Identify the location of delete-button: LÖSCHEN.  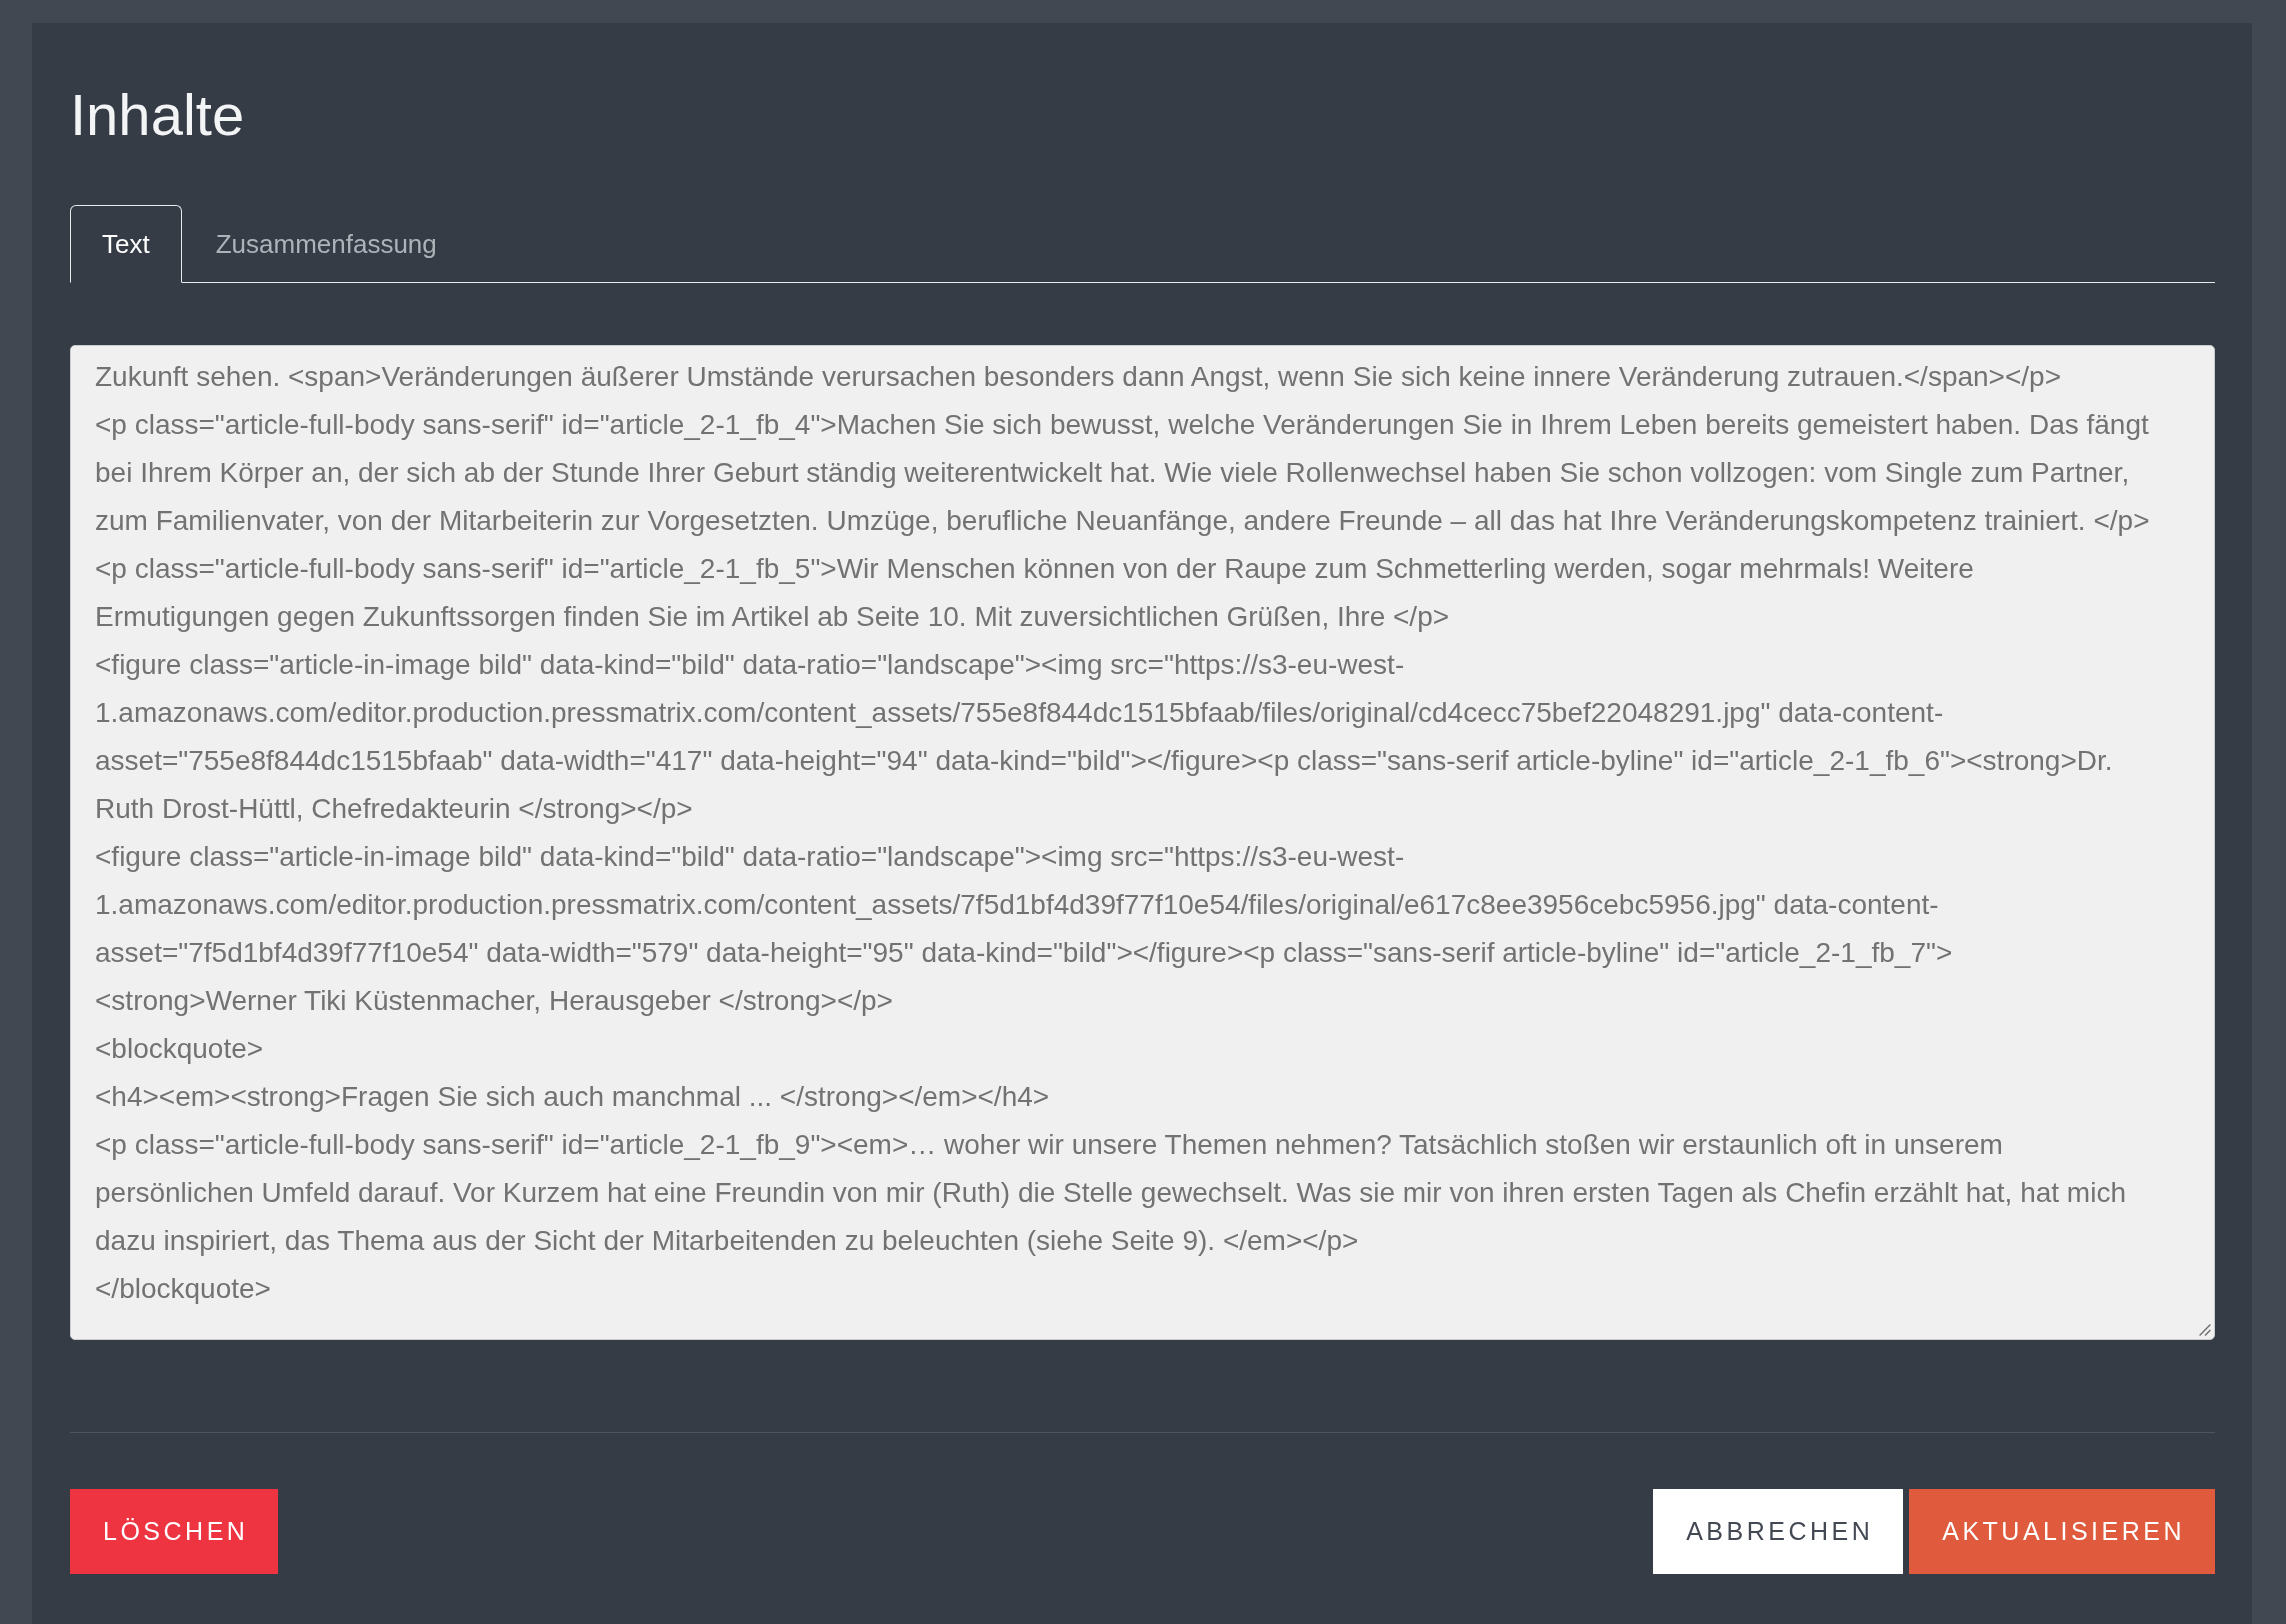
(174, 1531).